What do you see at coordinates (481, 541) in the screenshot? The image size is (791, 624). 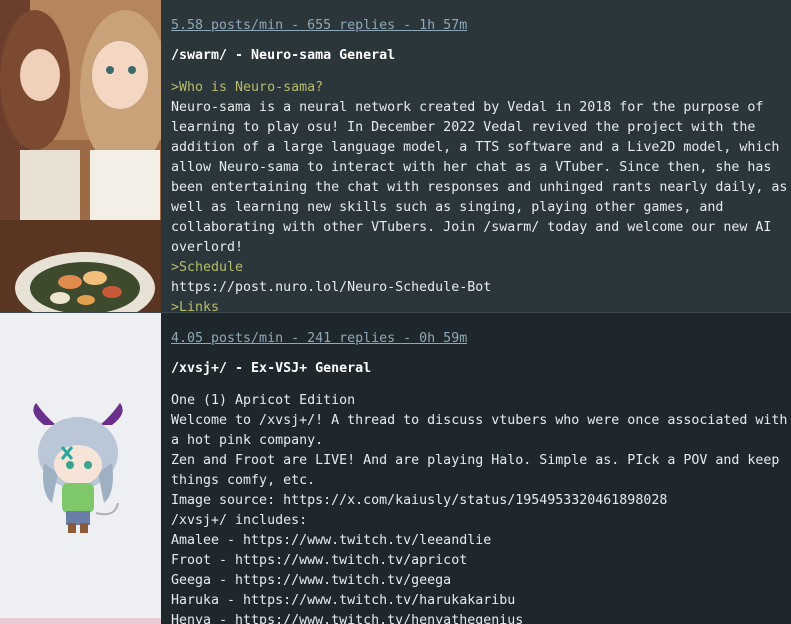 I see `member-link-line: Amalee - https://www.twitch.tv/leeandlie` at bounding box center [481, 541].